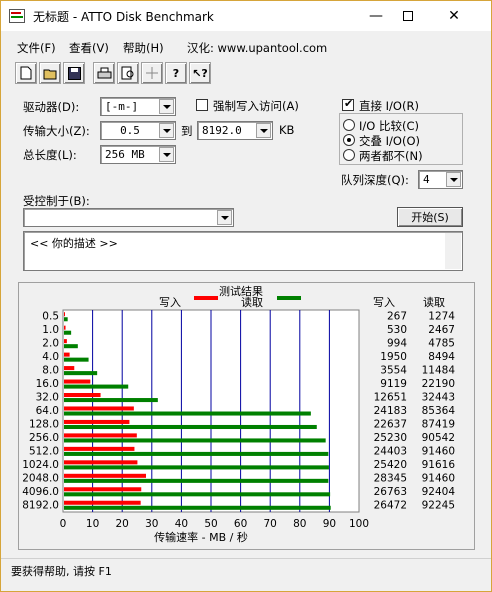 Image resolution: width=492 pixels, height=592 pixels. I want to click on save-icon, so click(74, 73).